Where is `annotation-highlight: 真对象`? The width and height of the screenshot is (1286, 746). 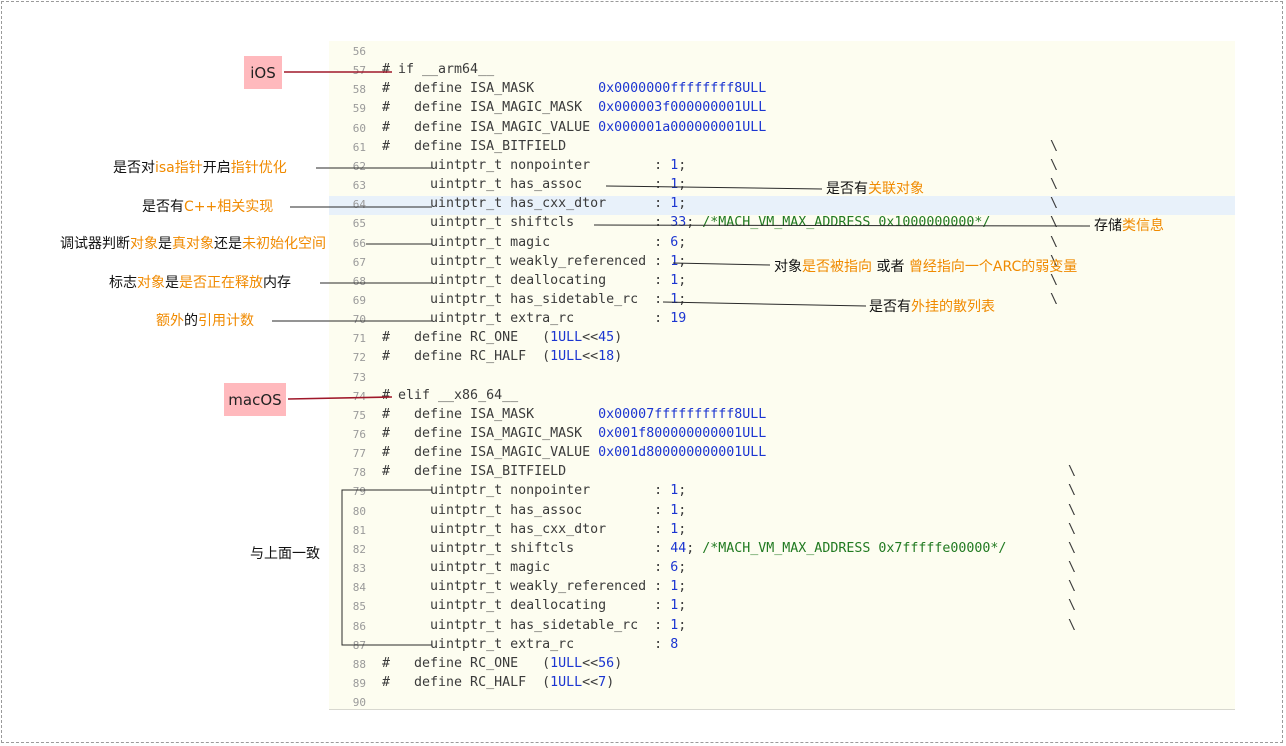 annotation-highlight: 真对象 is located at coordinates (193, 244).